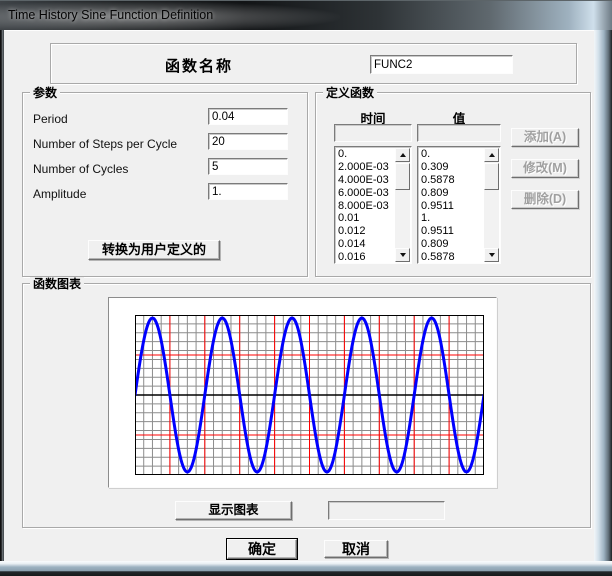  Describe the element at coordinates (365, 256) in the screenshot. I see `list-item: 0.016` at that location.